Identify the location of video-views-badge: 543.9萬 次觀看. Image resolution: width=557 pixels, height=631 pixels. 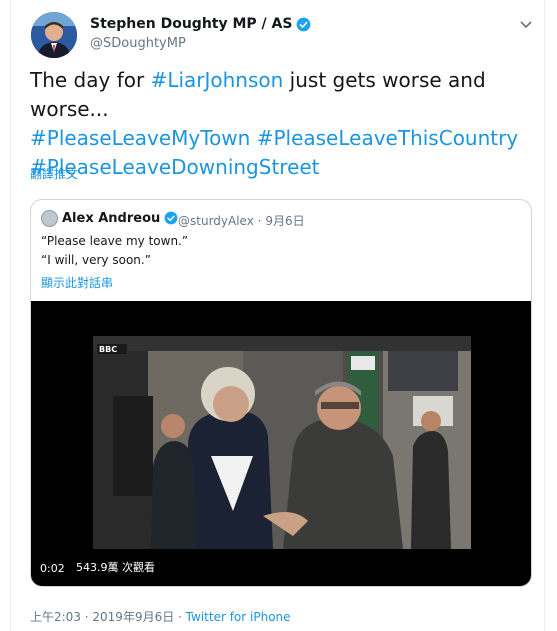
(115, 567).